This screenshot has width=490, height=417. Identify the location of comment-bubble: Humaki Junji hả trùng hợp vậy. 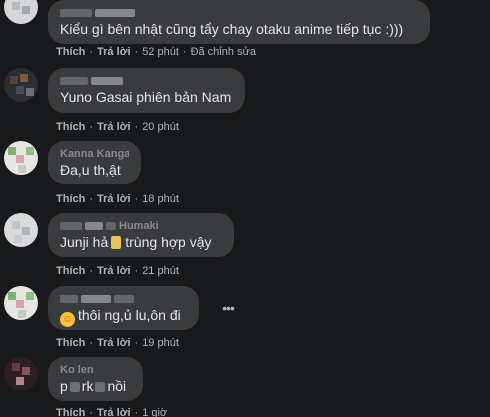
(141, 235).